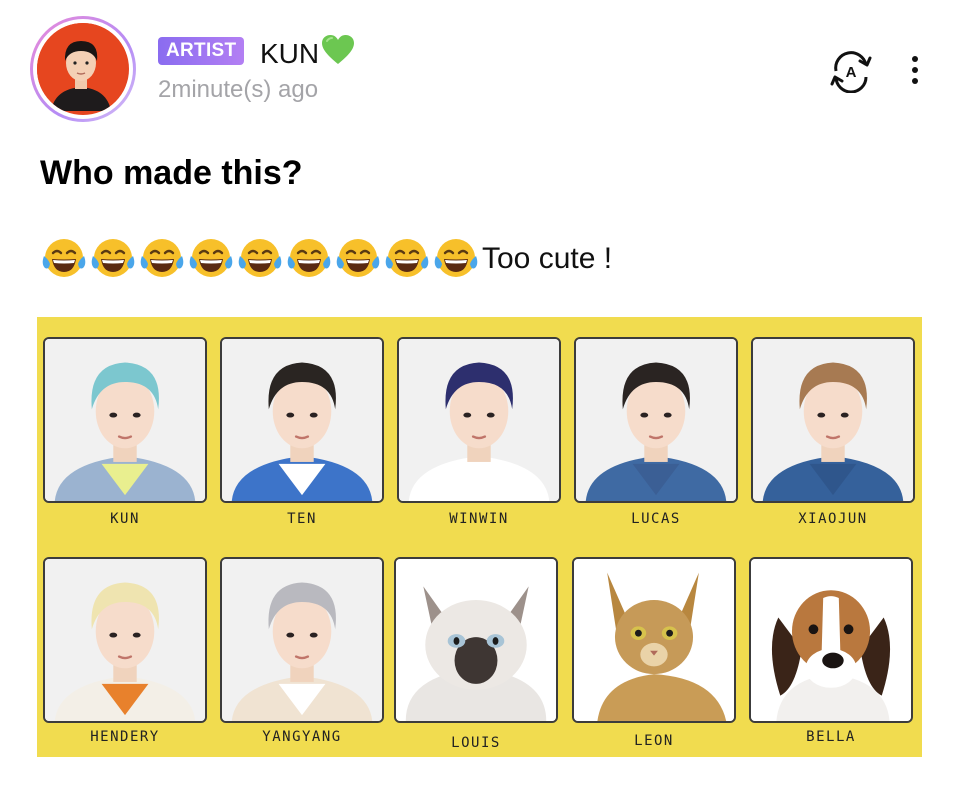 Image resolution: width=960 pixels, height=798 pixels. I want to click on photo-card-yangyang, so click(302, 640).